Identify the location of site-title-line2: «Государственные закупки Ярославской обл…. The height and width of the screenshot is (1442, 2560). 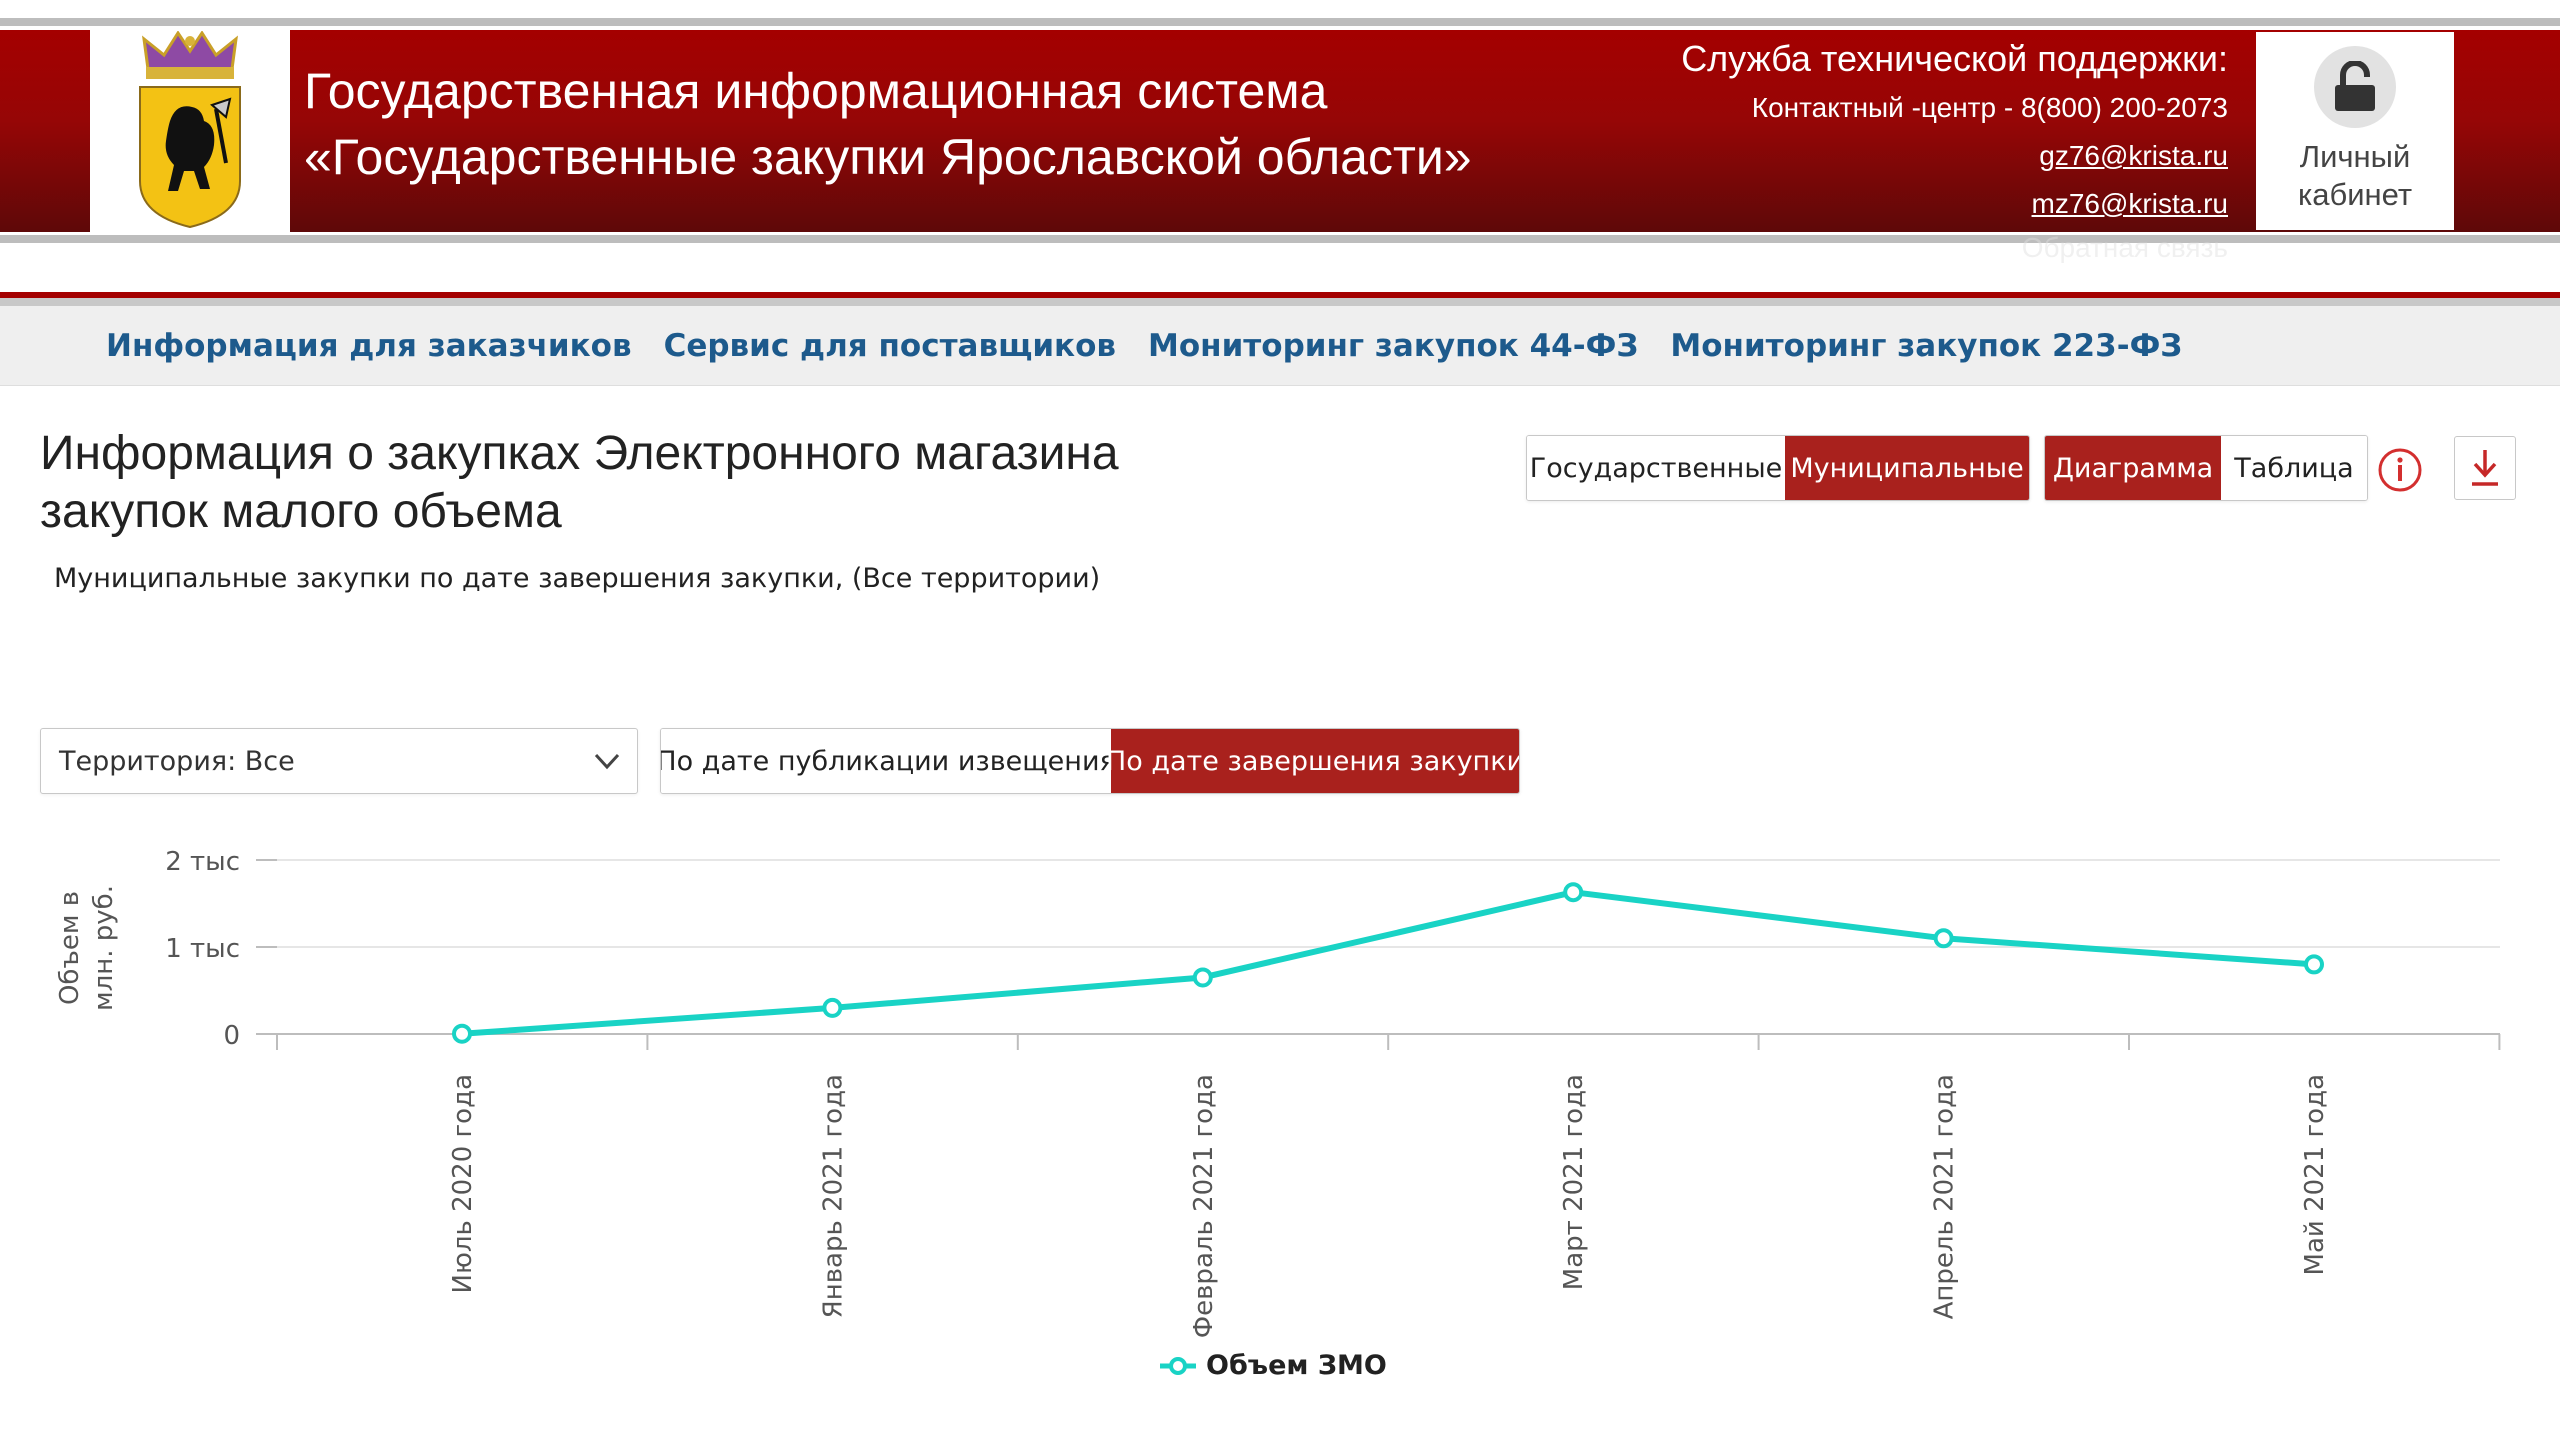
(888, 157).